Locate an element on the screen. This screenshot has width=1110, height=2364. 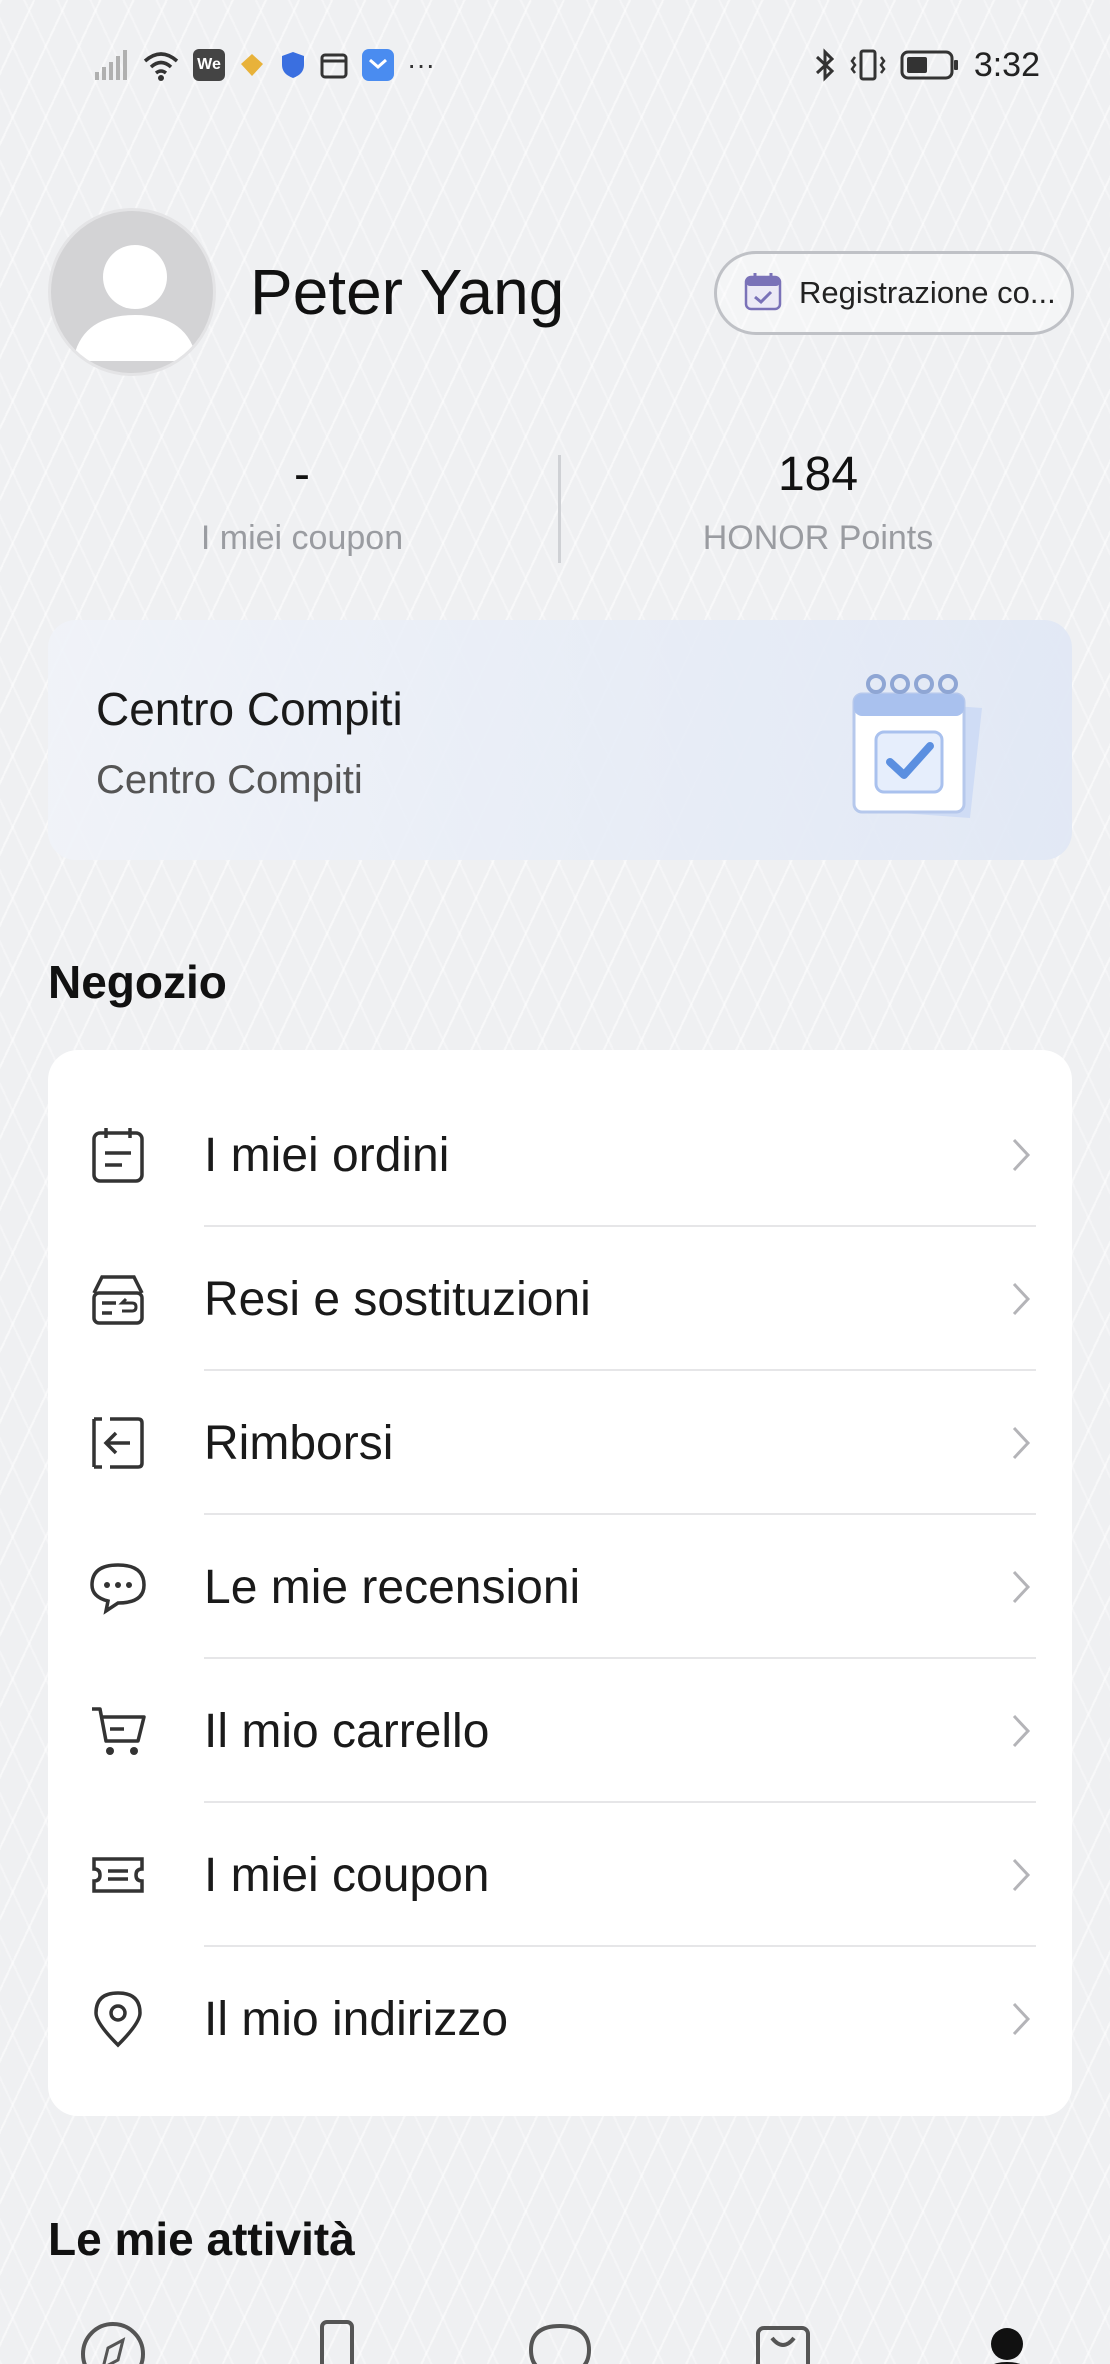
status-bar-right: 3:32 is located at coordinates (927, 65).